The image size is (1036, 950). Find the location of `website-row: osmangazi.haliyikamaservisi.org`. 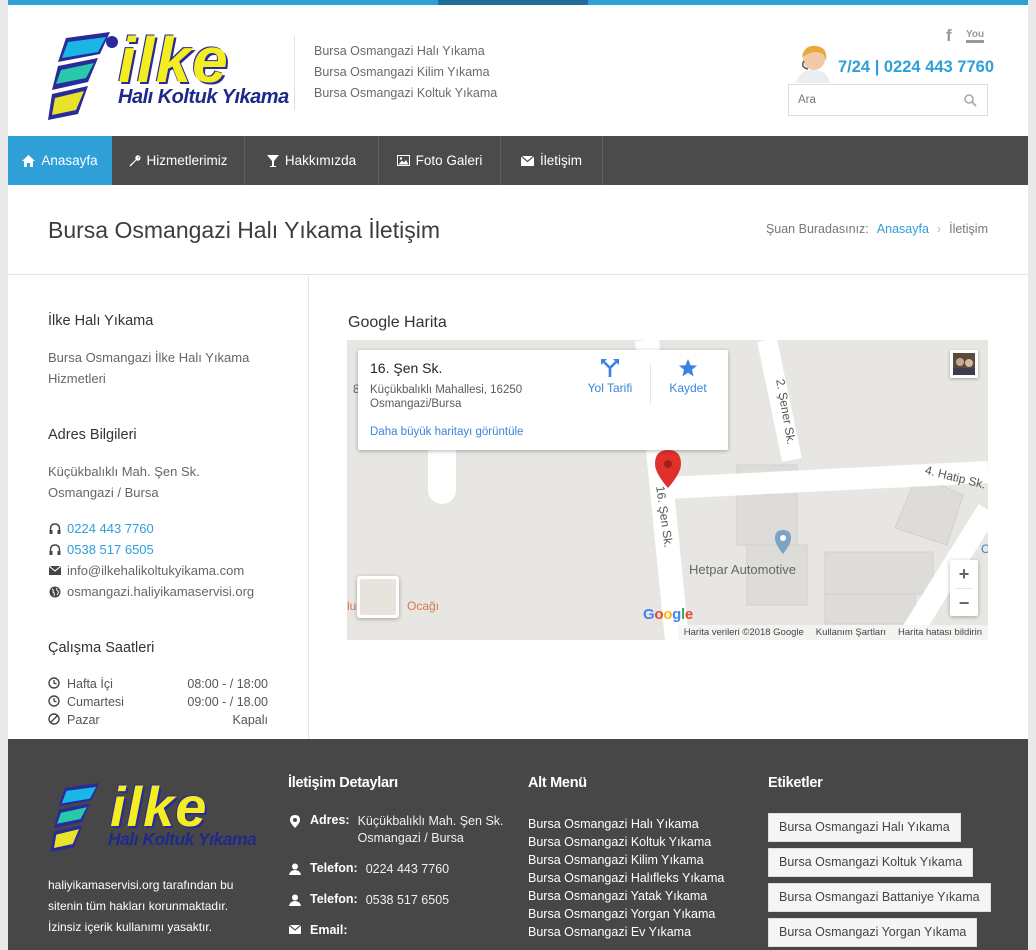

website-row: osmangazi.haliyikamaservisi.org is located at coordinates (151, 591).